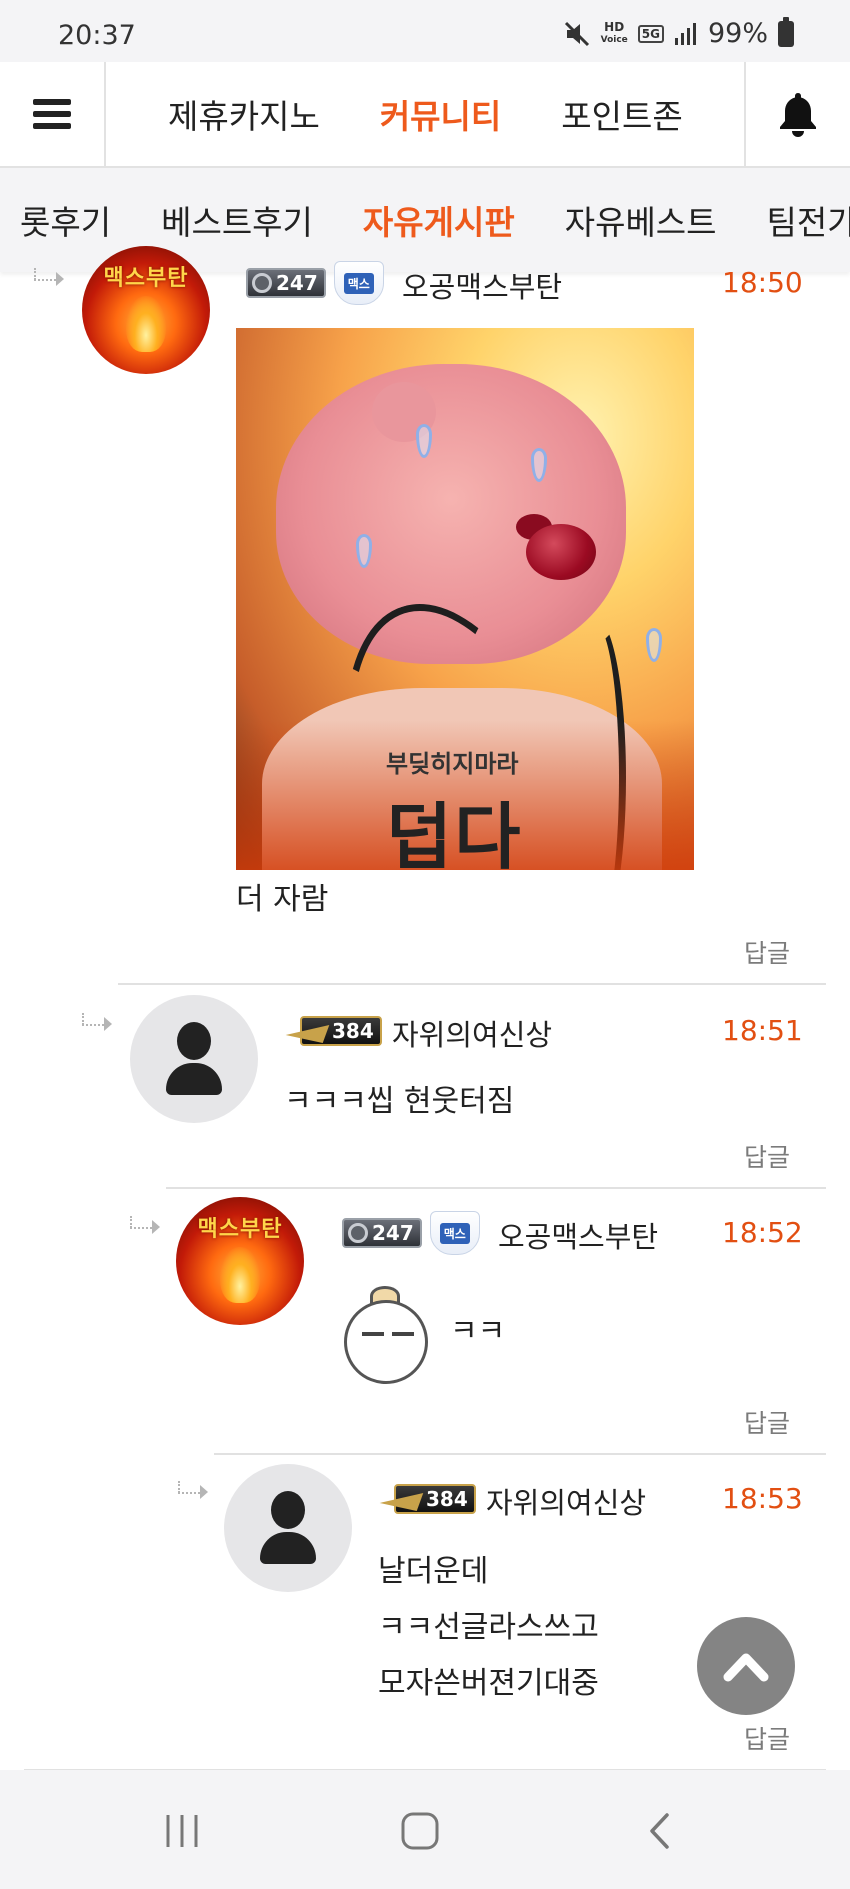 This screenshot has height=1889, width=850. Describe the element at coordinates (762, 1030) in the screenshot. I see `comment-time: 18:51` at that location.